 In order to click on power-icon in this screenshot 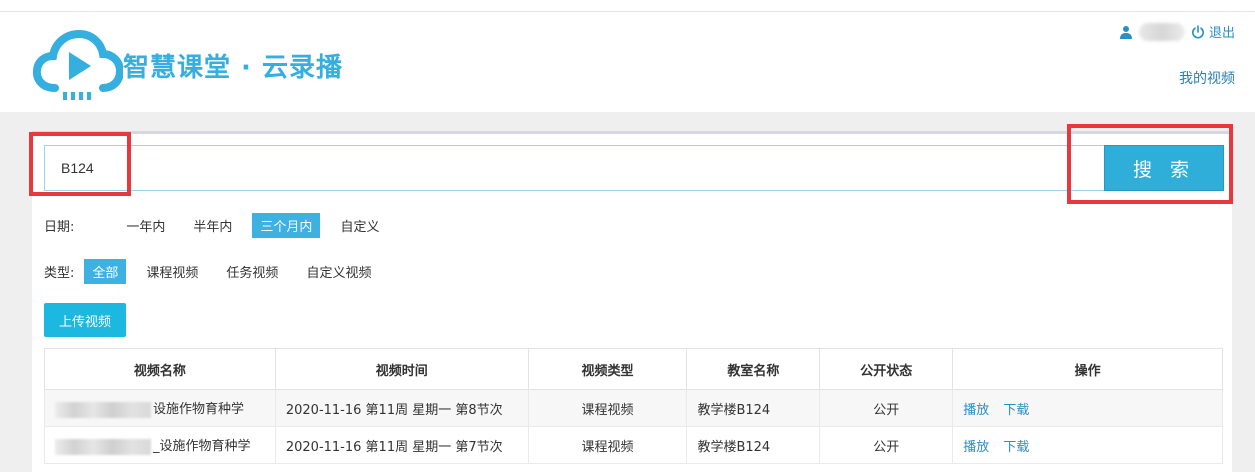, I will do `click(1198, 31)`.